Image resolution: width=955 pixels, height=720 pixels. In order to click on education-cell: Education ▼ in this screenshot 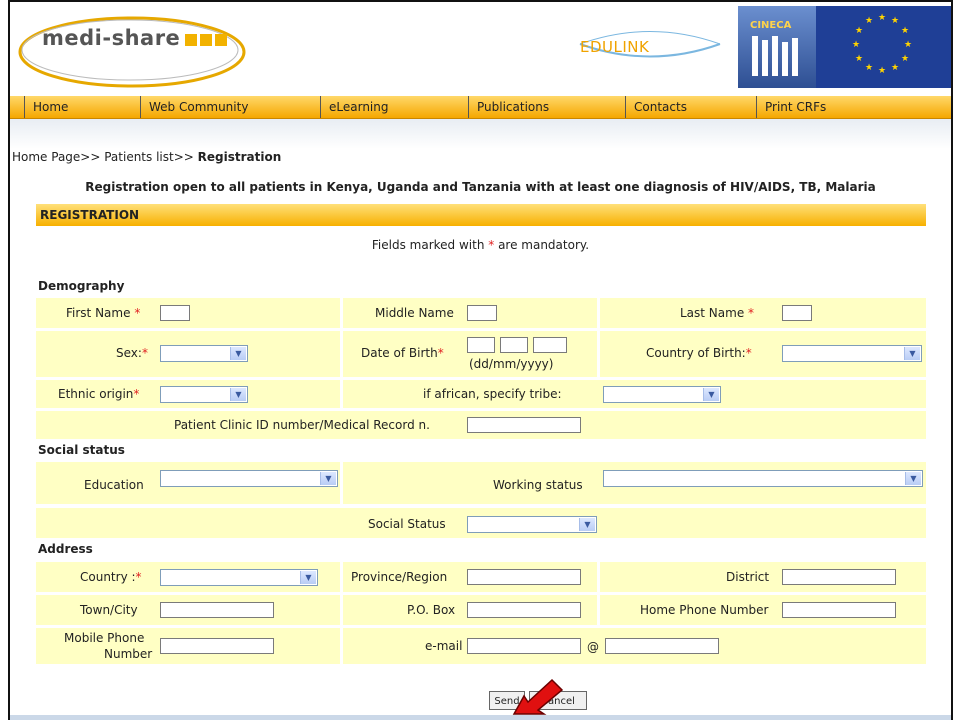, I will do `click(189, 483)`.